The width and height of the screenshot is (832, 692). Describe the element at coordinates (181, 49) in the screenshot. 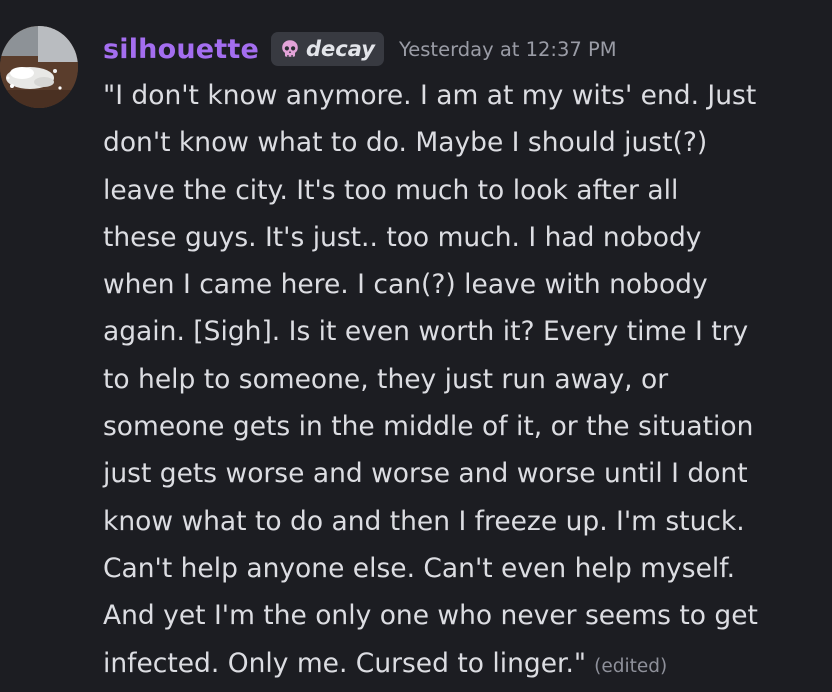

I see `username: silhouette` at that location.